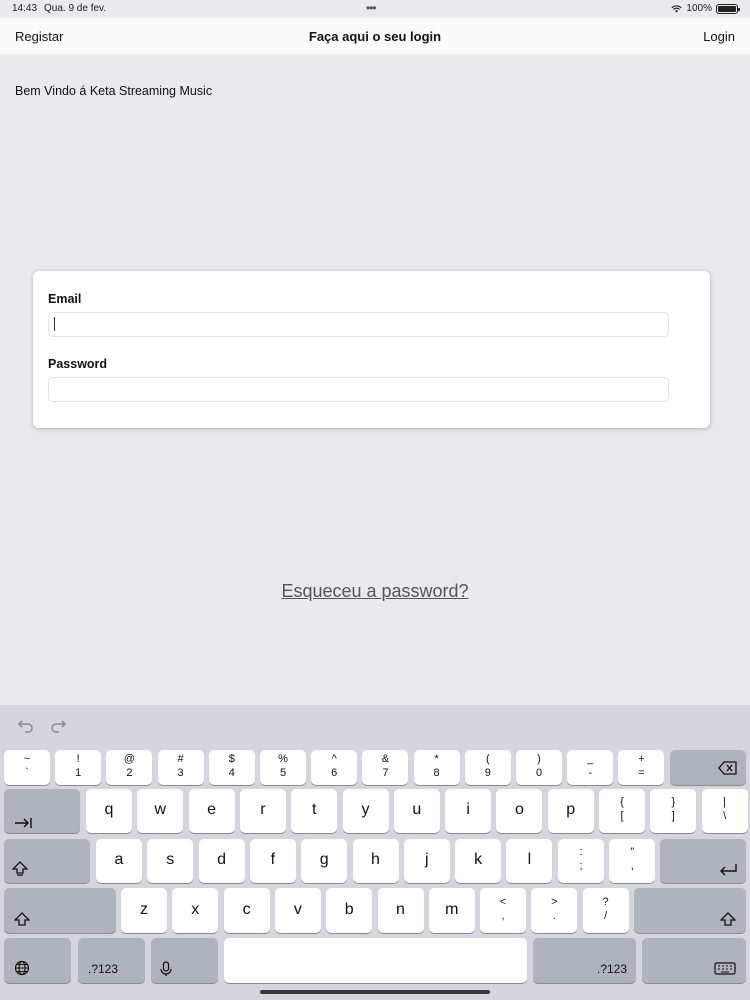 The height and width of the screenshot is (1000, 750). What do you see at coordinates (375, 36) in the screenshot?
I see `nav-bar: Registar Faça aqui o seu login Login` at bounding box center [375, 36].